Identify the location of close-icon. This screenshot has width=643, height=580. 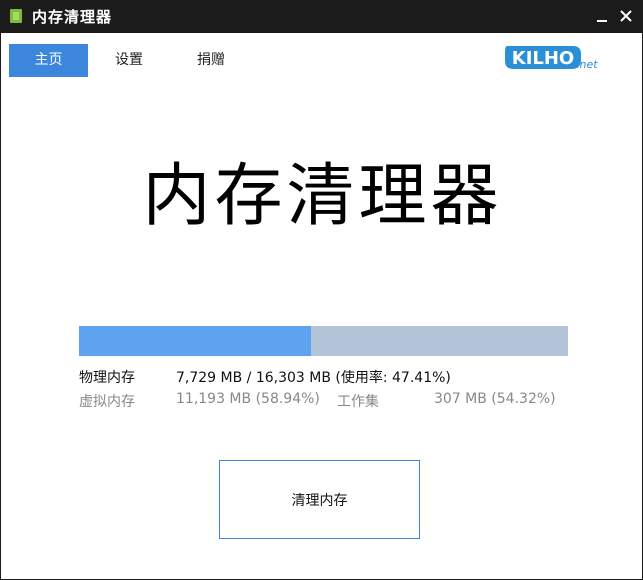
(626, 16).